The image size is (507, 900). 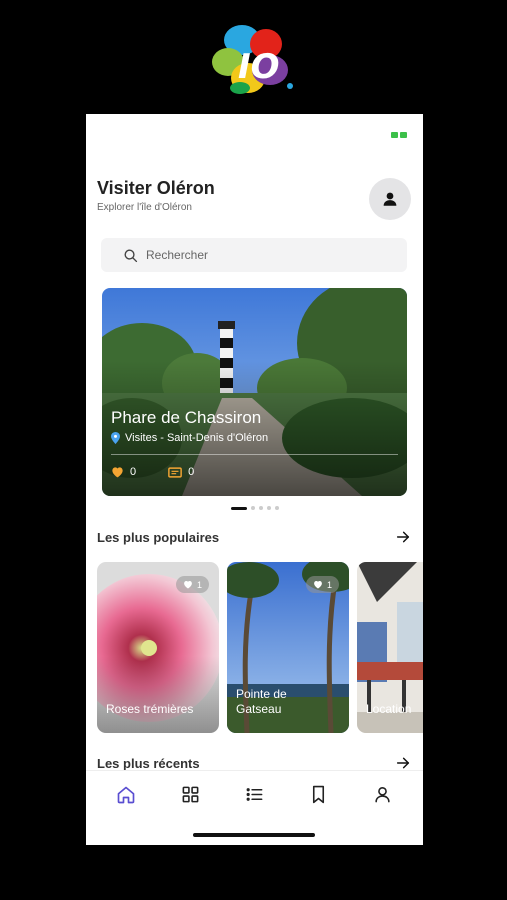 I want to click on popular-card: 1 Pointe de Gatseau, so click(x=288, y=647).